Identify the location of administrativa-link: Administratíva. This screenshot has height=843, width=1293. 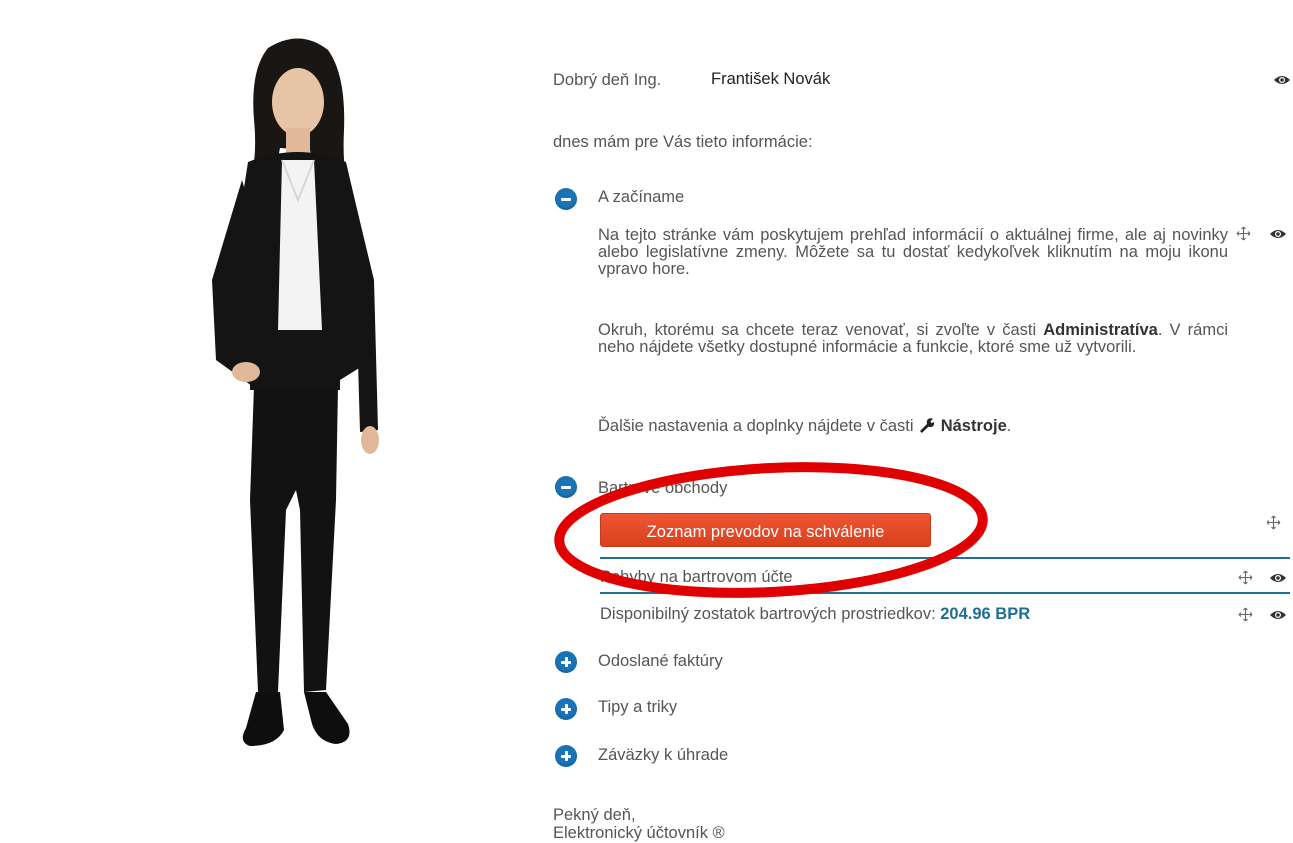
(1100, 330).